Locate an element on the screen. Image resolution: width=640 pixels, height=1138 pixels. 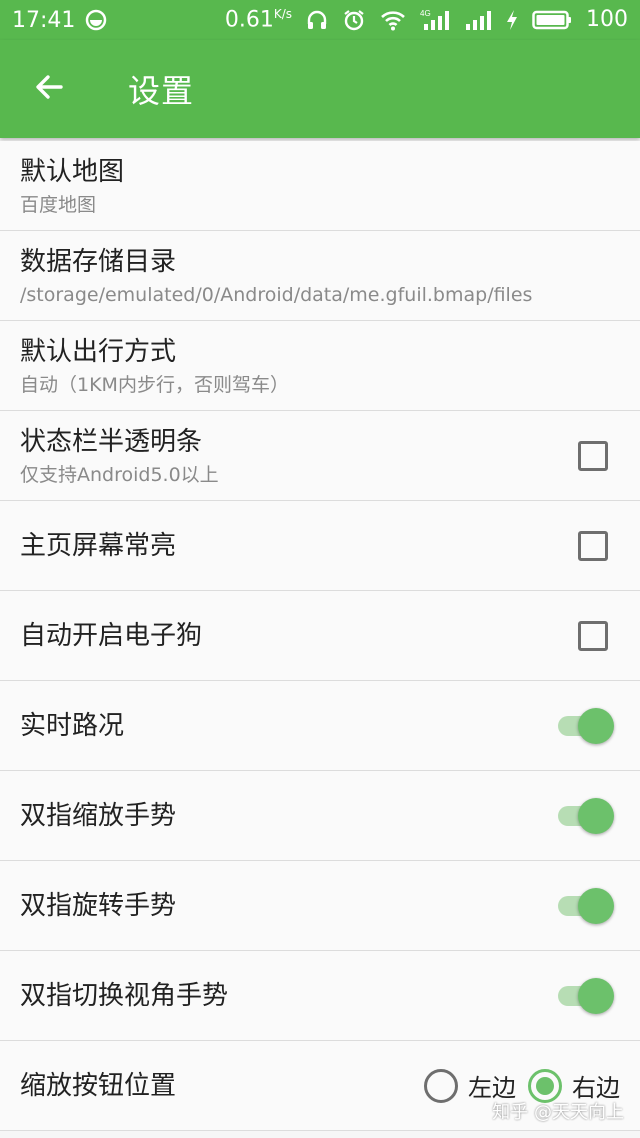
page-title: 设置 is located at coordinates (161, 91).